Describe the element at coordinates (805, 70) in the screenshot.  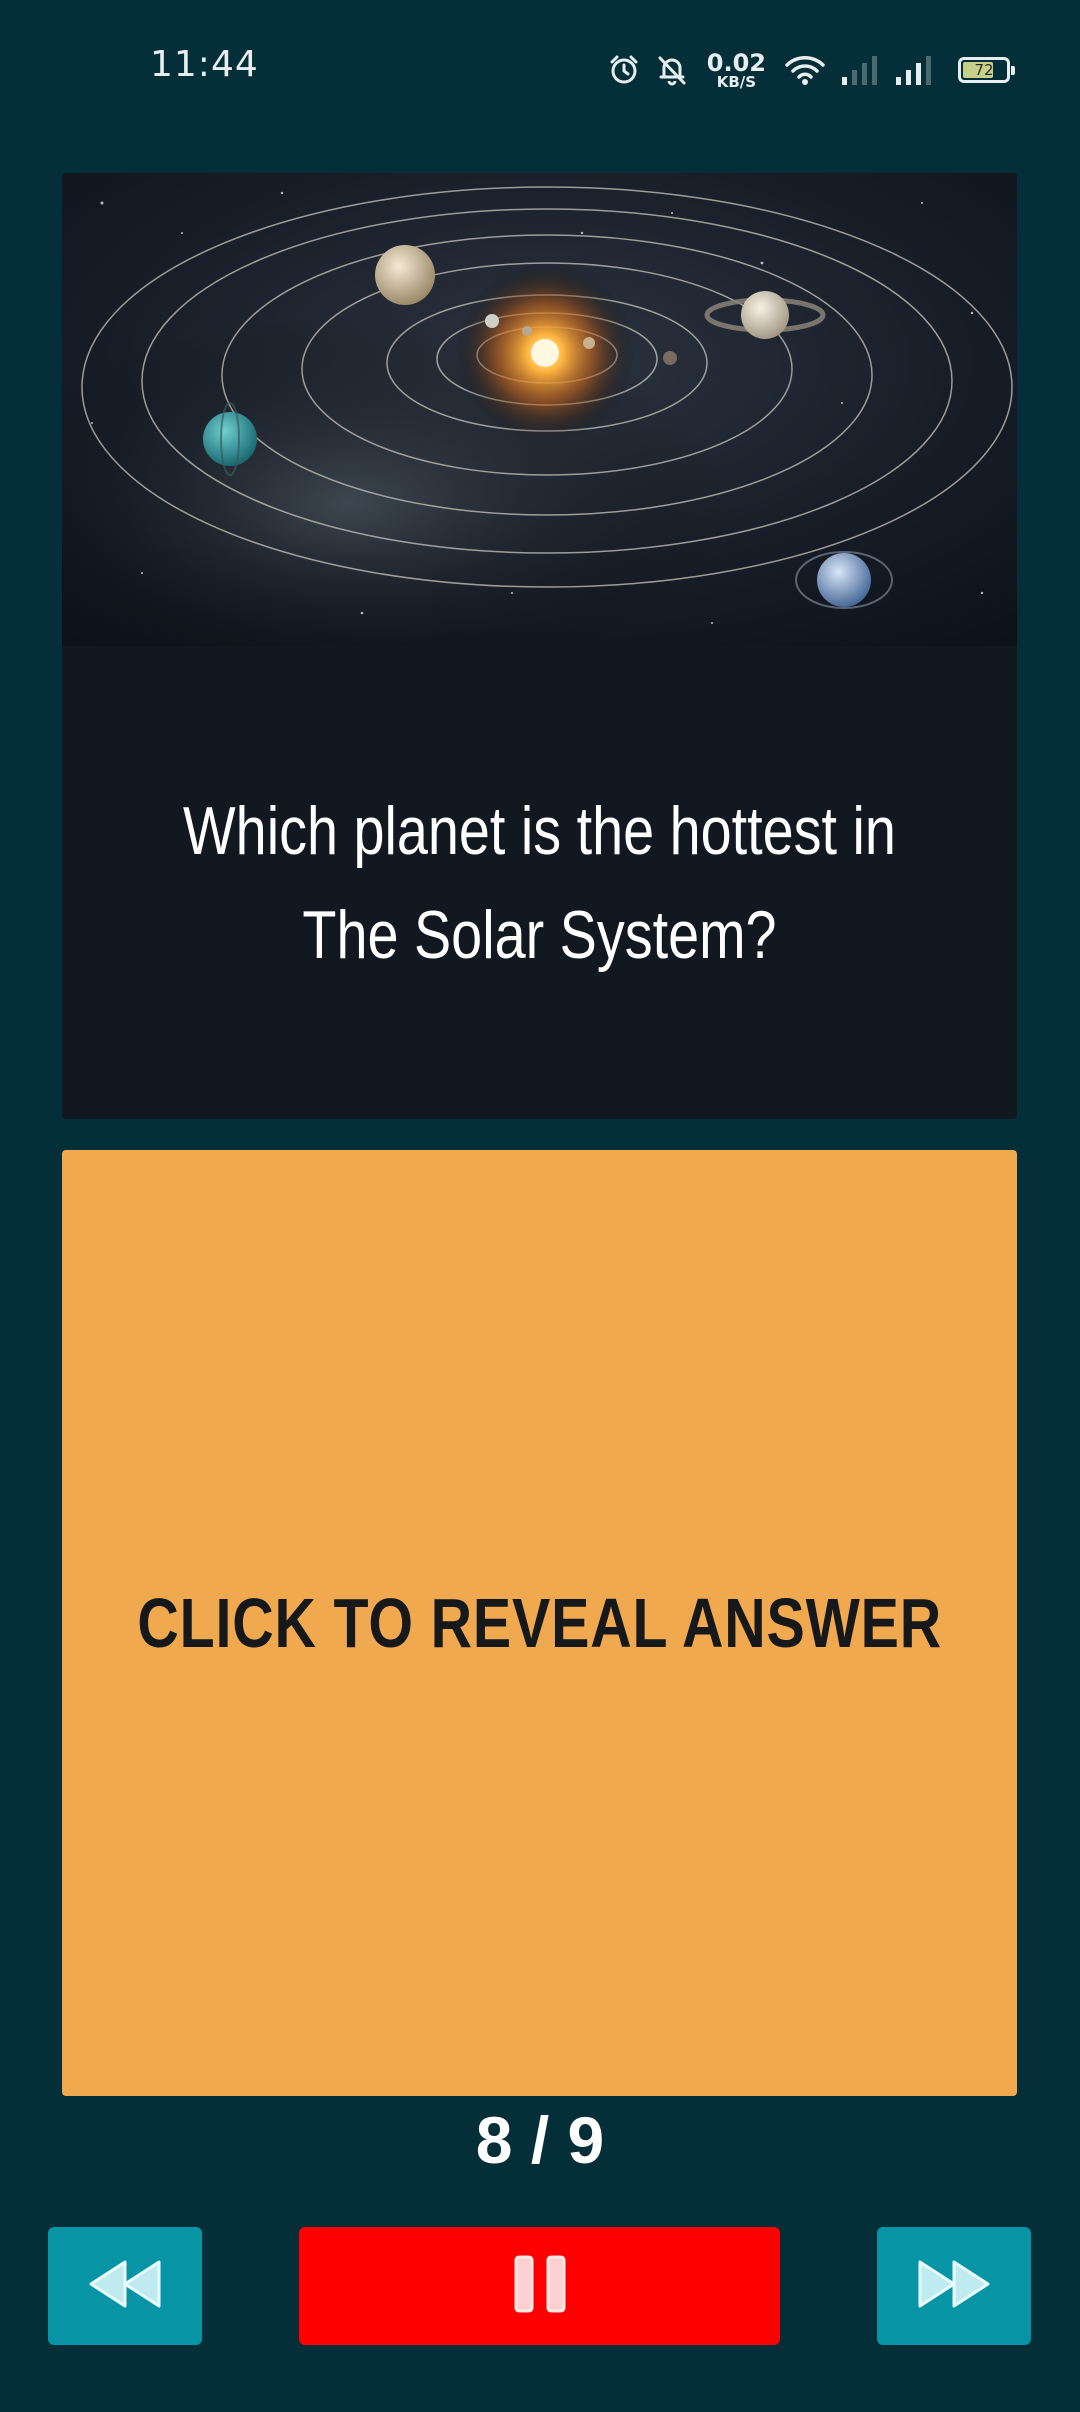
I see `wifi-icon` at that location.